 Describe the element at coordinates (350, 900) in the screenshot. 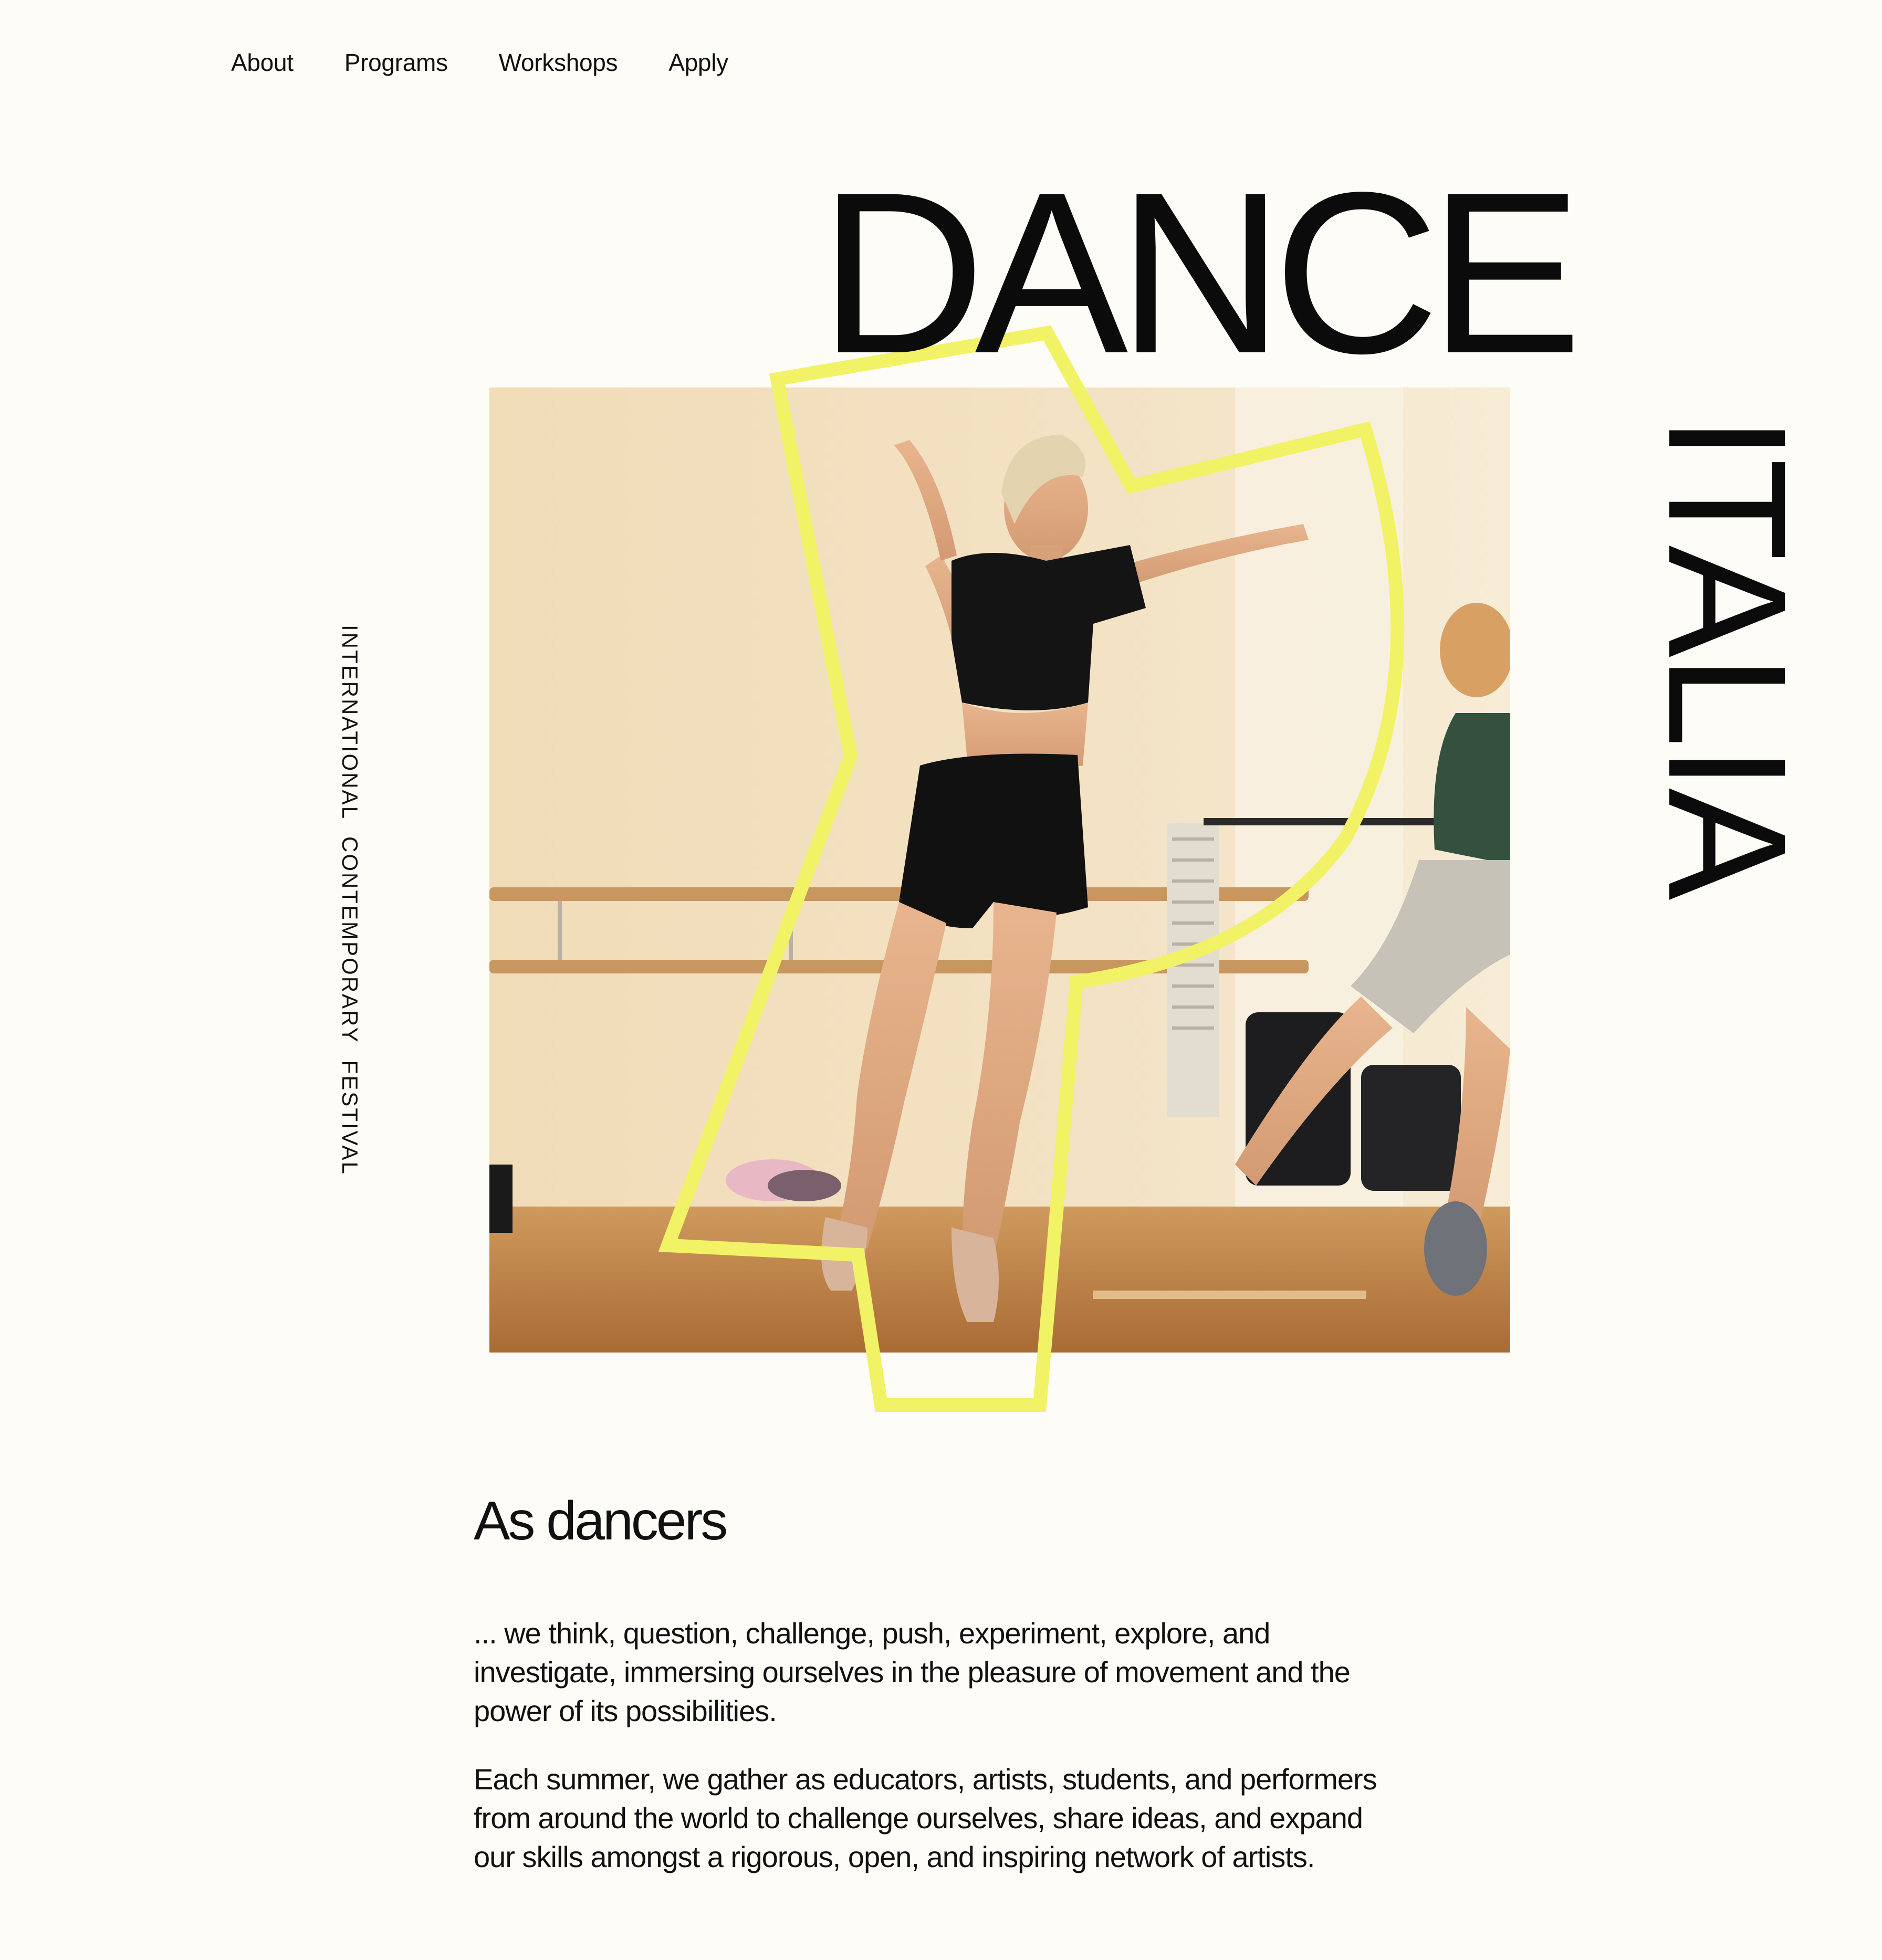

I see `festival-caption: INTERNATIONAL CONTEMPORARY FESTIVAL` at that location.